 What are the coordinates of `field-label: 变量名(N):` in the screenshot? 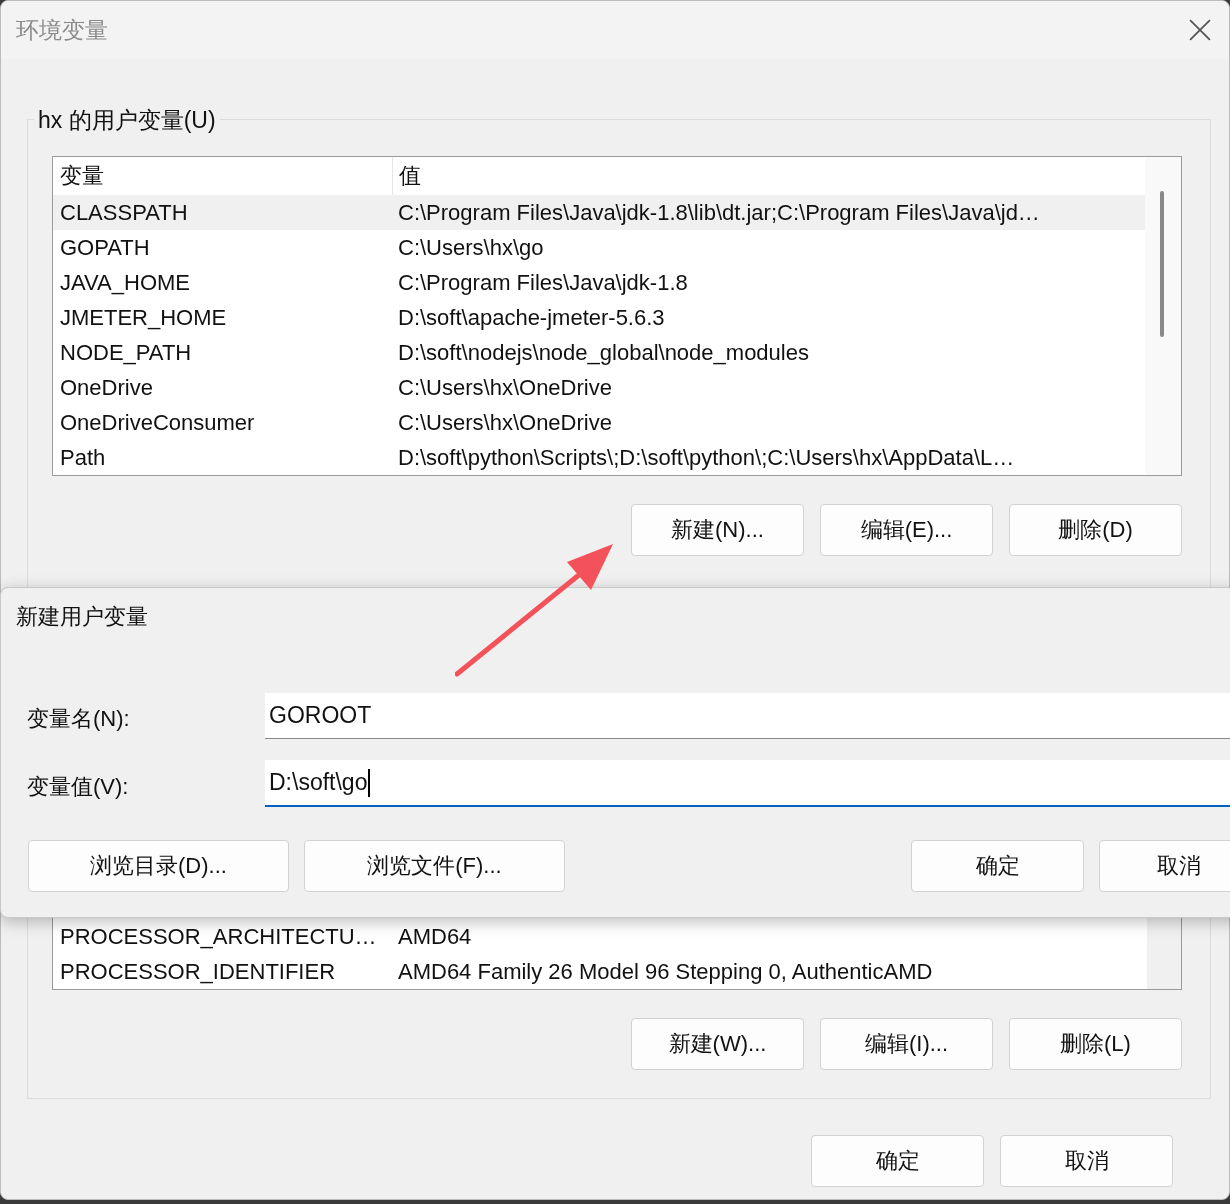 It's located at (78, 718).